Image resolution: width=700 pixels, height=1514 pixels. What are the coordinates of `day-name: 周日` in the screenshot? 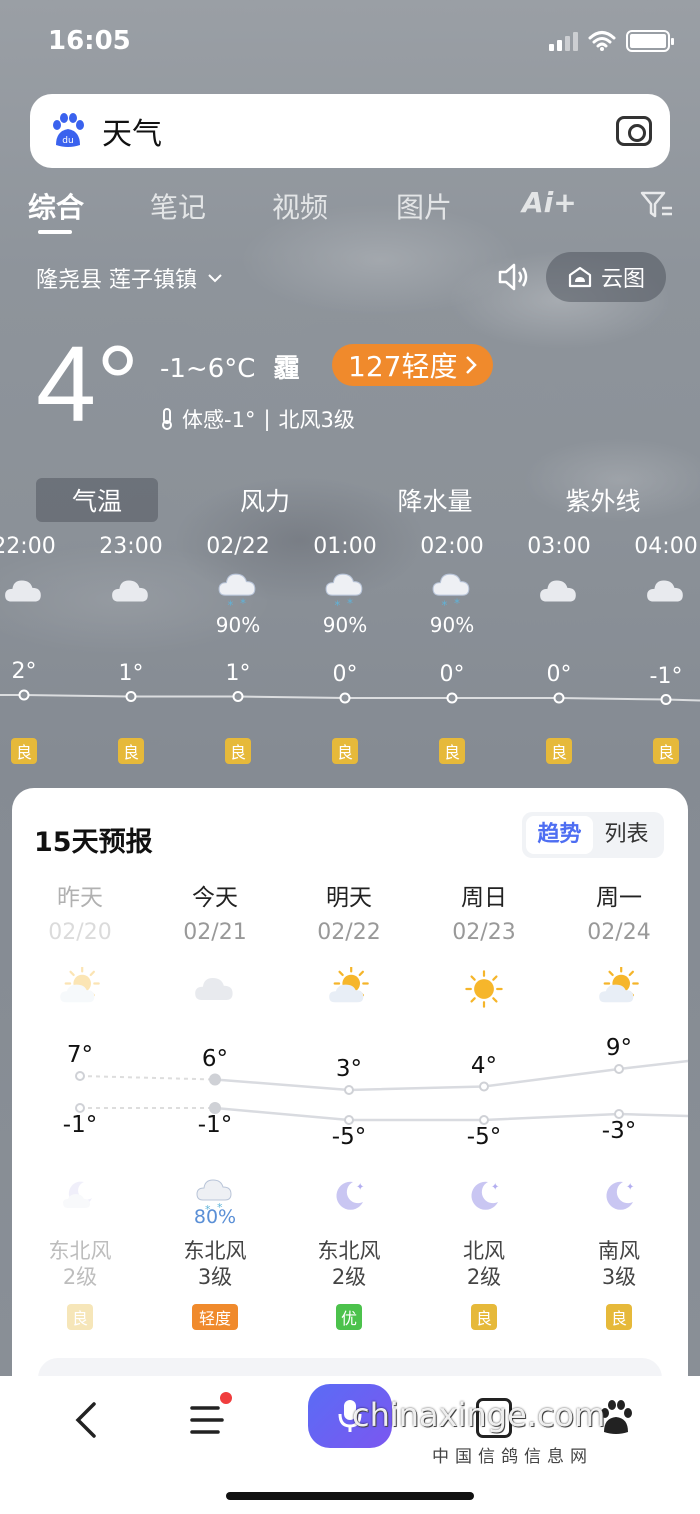 It's located at (484, 898).